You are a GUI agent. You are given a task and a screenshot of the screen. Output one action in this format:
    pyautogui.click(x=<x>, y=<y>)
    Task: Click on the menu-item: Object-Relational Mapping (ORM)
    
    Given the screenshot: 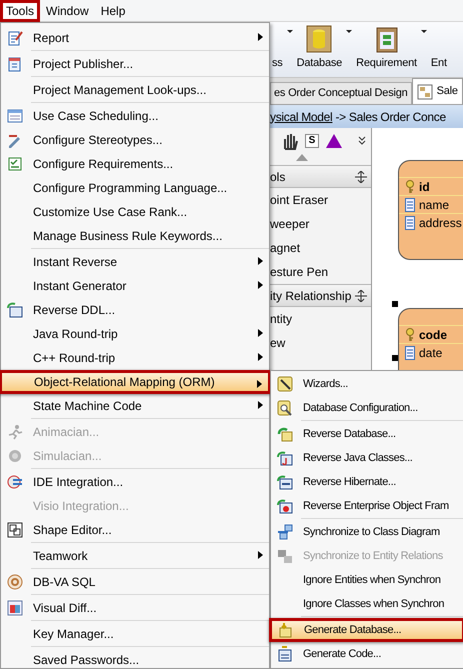 What is the action you would take?
    pyautogui.click(x=135, y=382)
    